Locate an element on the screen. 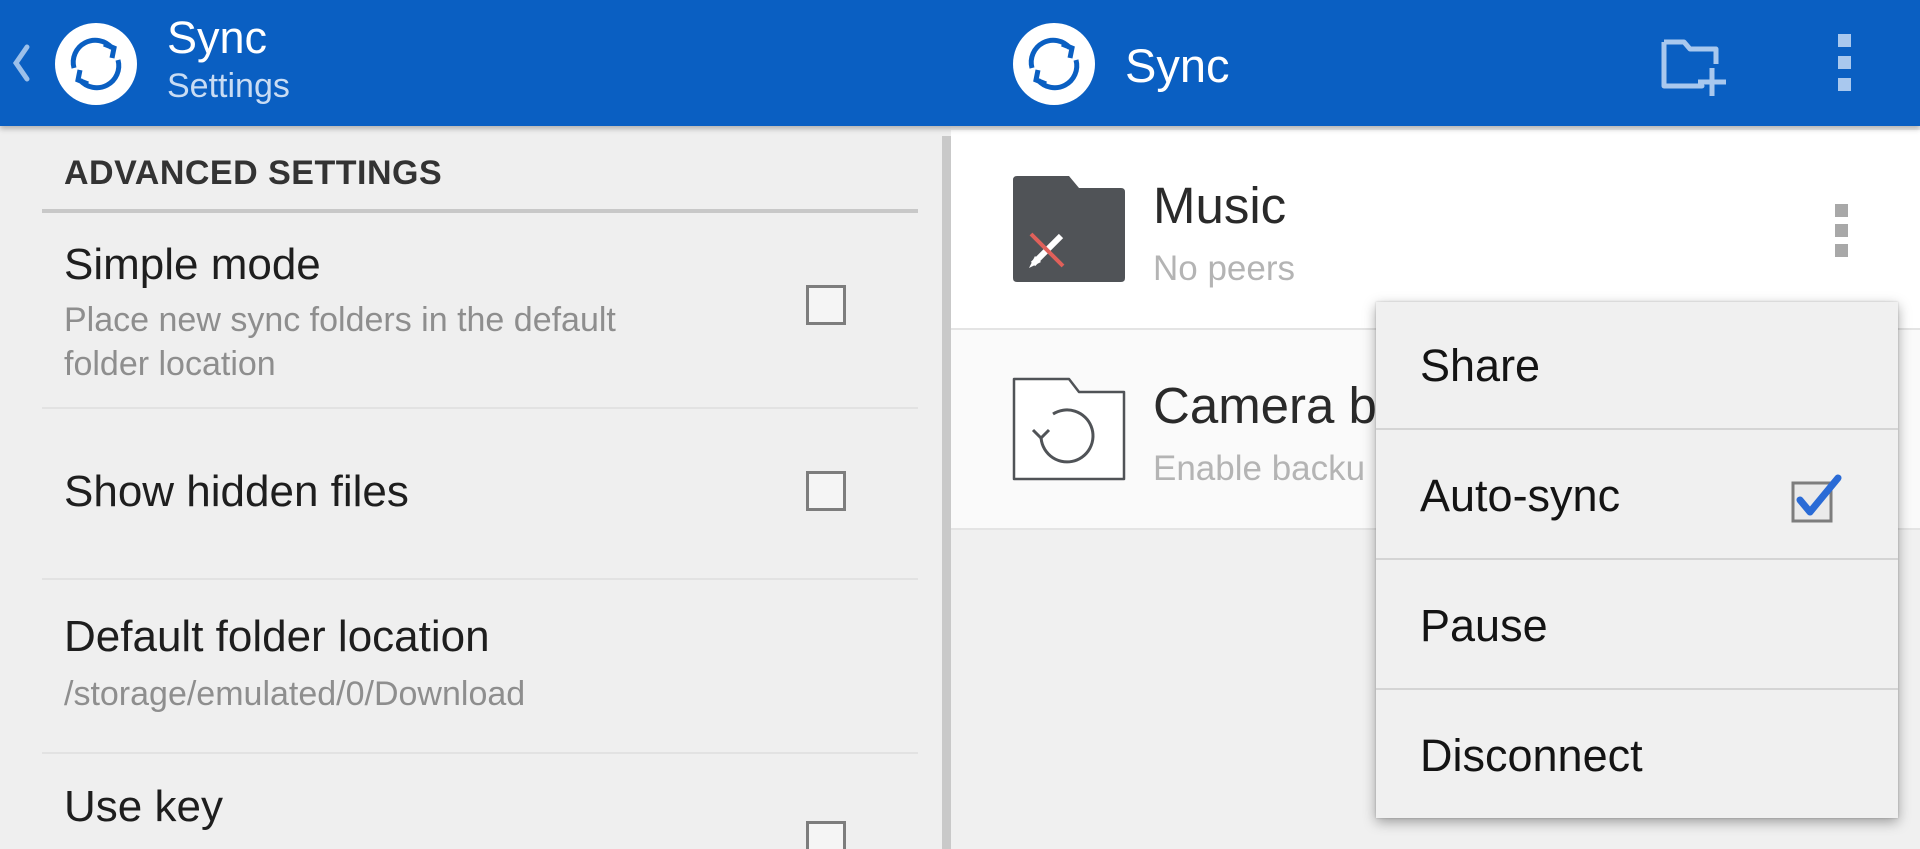 The height and width of the screenshot is (849, 1920). menu-item-pause: Pause is located at coordinates (1637, 626).